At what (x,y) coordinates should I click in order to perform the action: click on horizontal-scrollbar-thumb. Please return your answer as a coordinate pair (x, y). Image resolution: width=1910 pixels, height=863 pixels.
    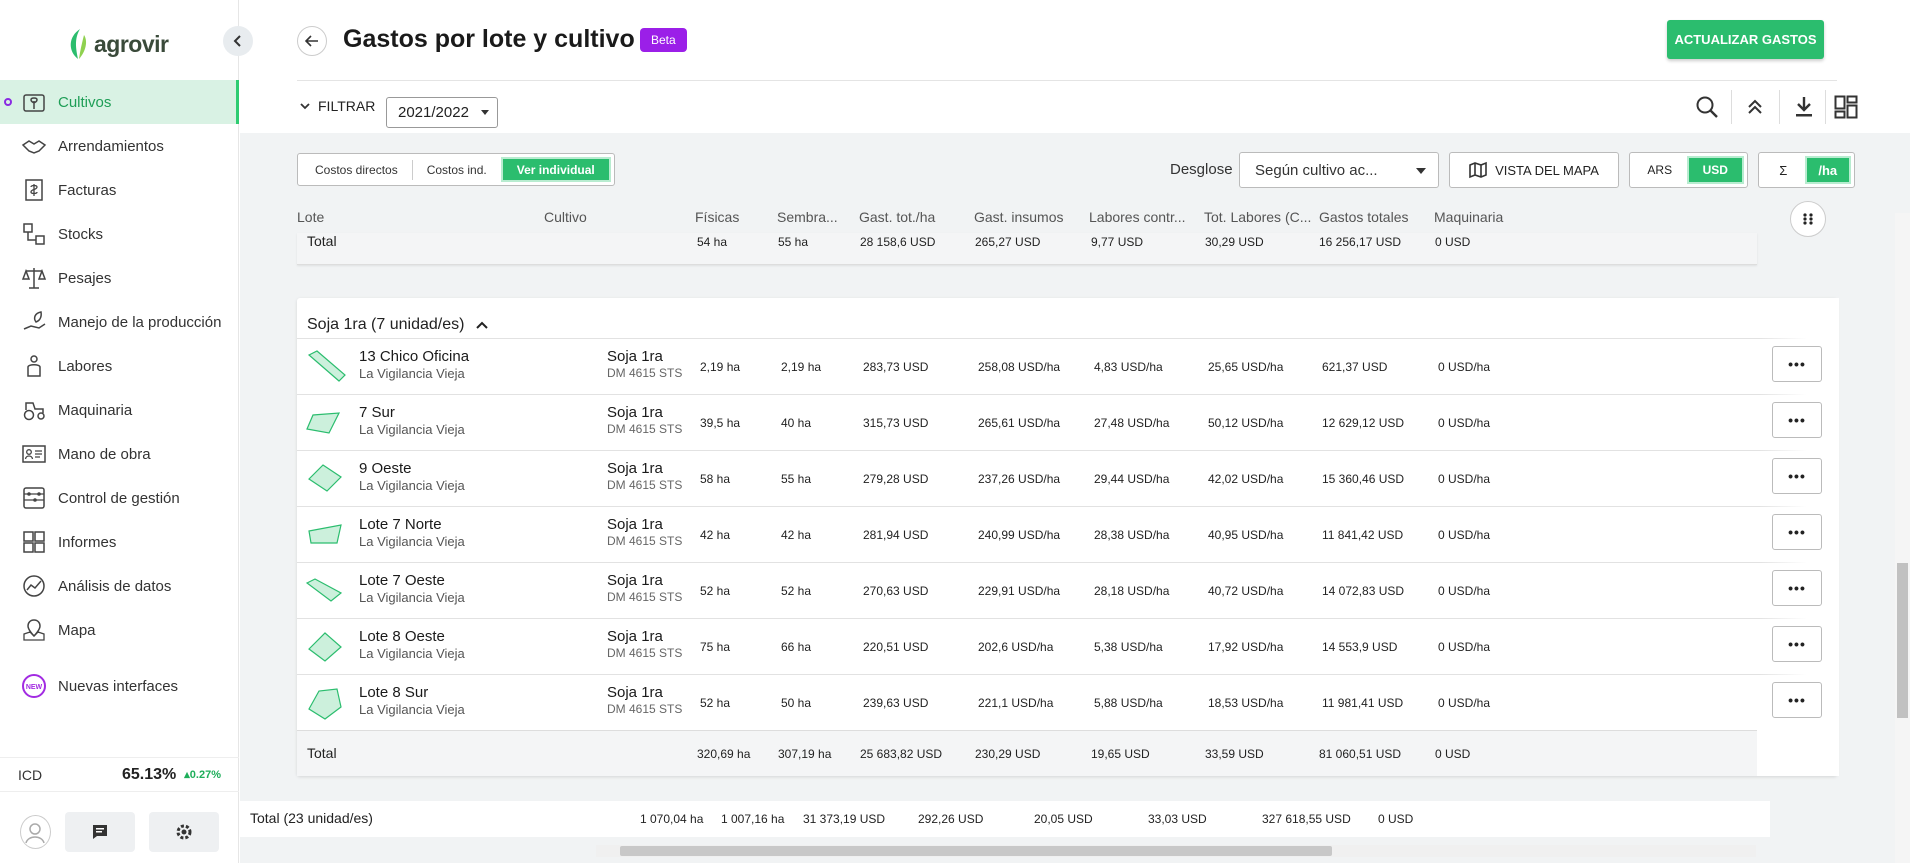
    Looking at the image, I should click on (976, 851).